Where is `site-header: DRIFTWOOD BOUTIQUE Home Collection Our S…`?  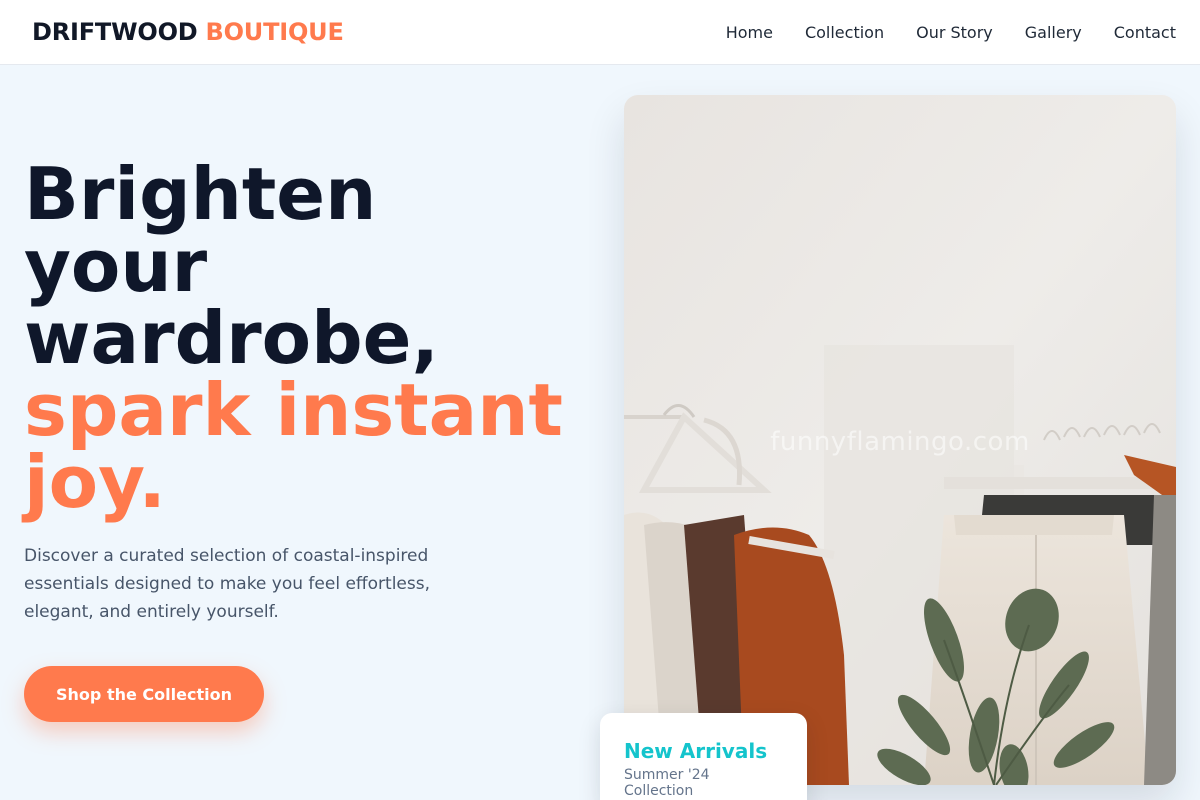
site-header: DRIFTWOOD BOUTIQUE Home Collection Our S… is located at coordinates (600, 32).